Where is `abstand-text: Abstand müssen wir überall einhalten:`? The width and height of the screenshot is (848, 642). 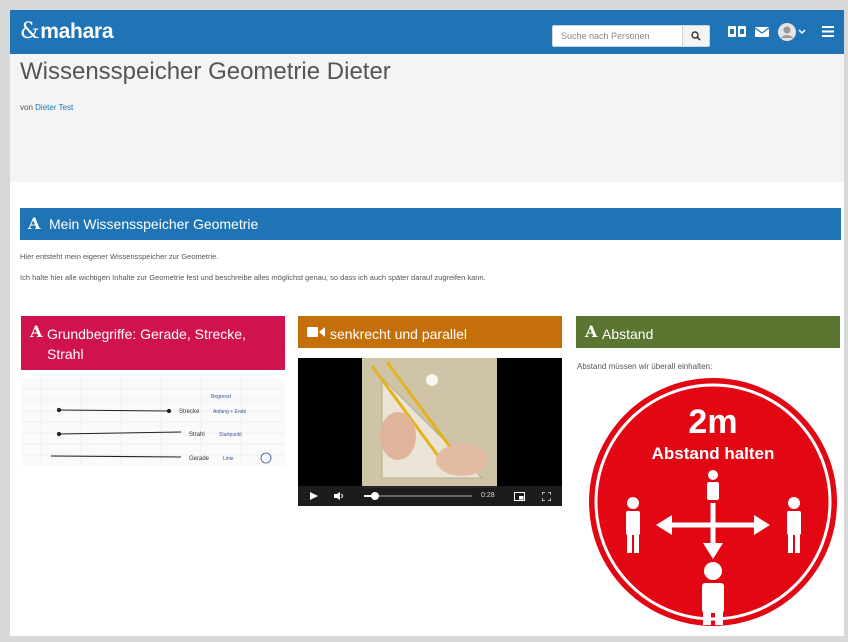 abstand-text: Abstand müssen wir überall einhalten: is located at coordinates (645, 366).